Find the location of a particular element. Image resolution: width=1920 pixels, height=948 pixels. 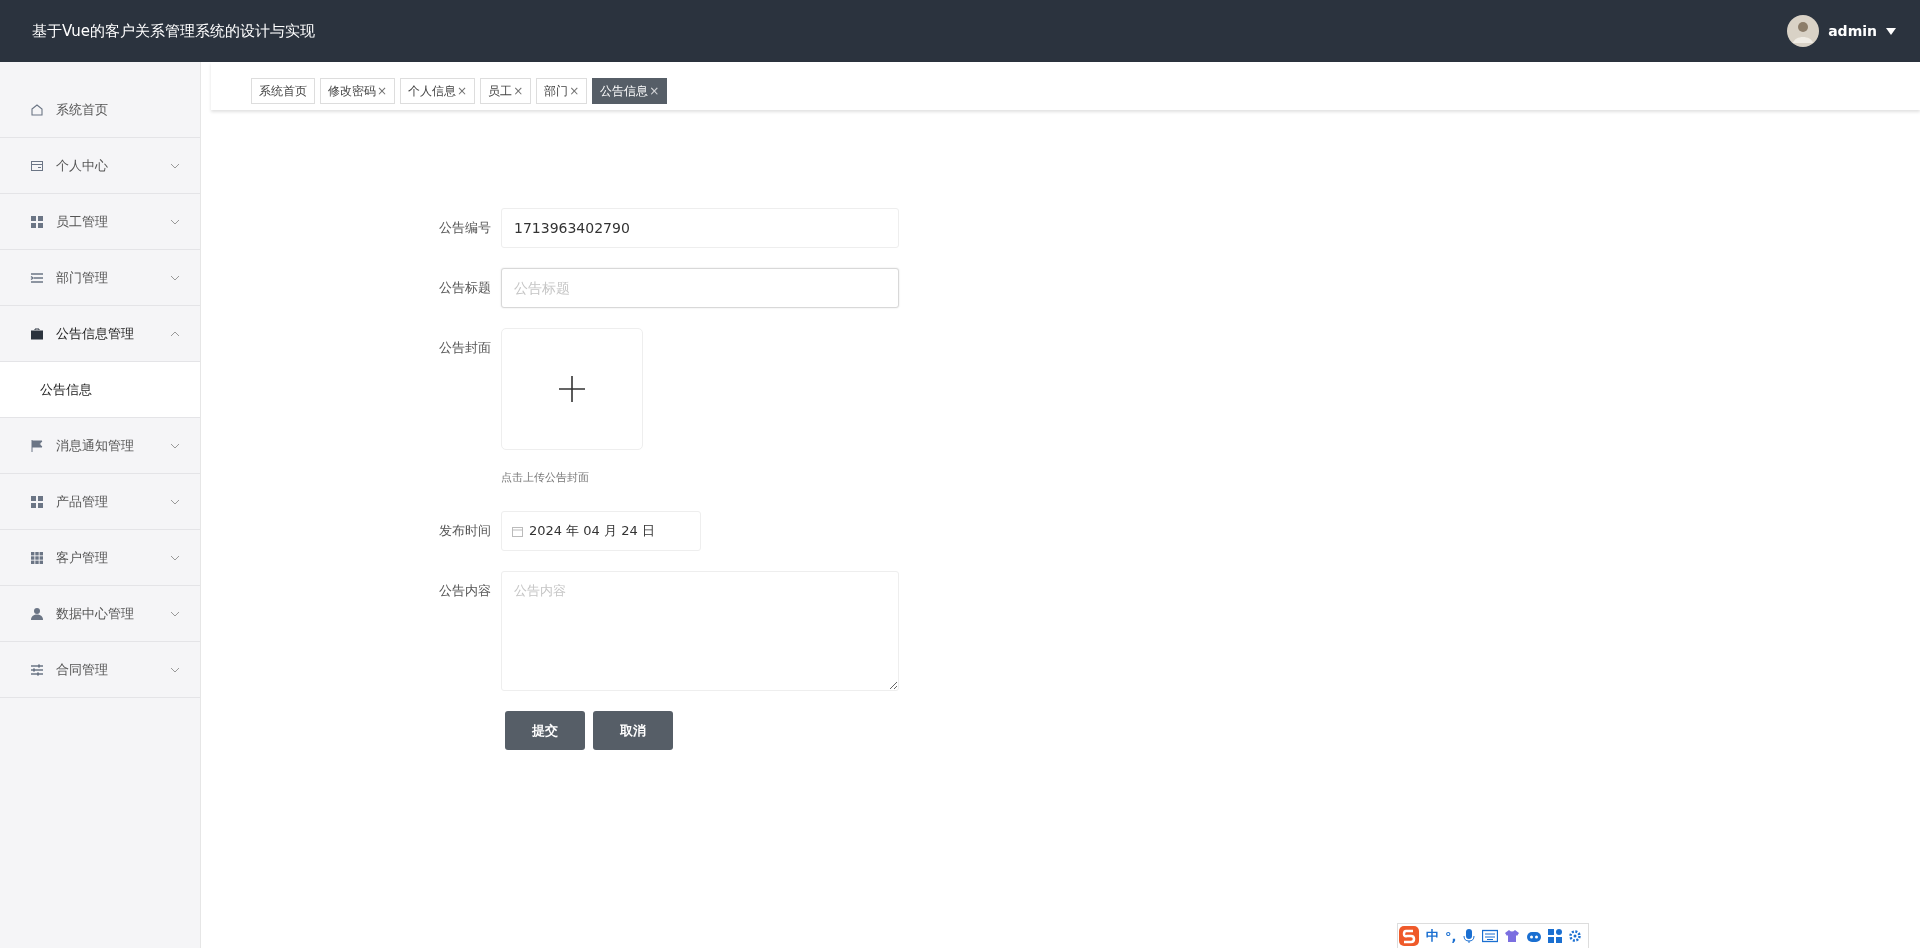

gear-icon is located at coordinates (1575, 936).